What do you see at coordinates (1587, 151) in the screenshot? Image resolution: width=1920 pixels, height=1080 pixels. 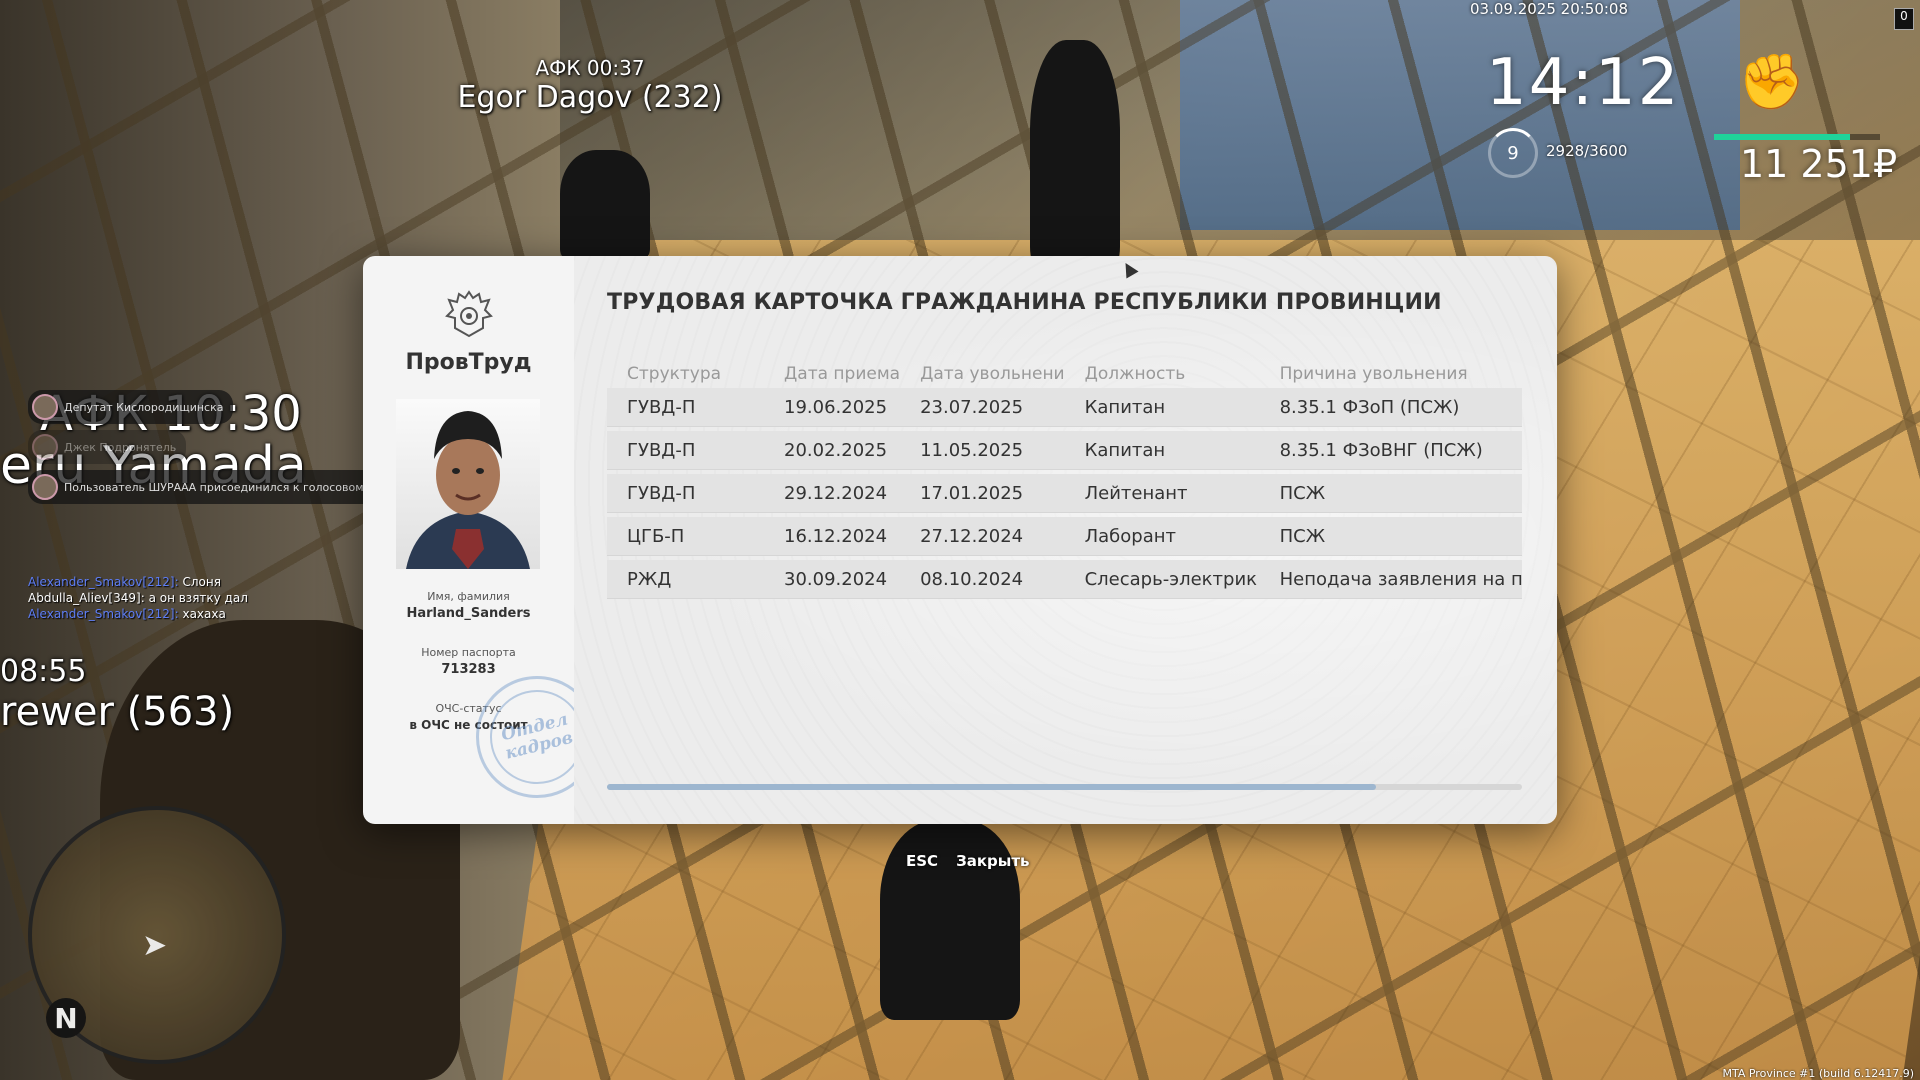 I see `hud-xp: 2928/3600` at bounding box center [1587, 151].